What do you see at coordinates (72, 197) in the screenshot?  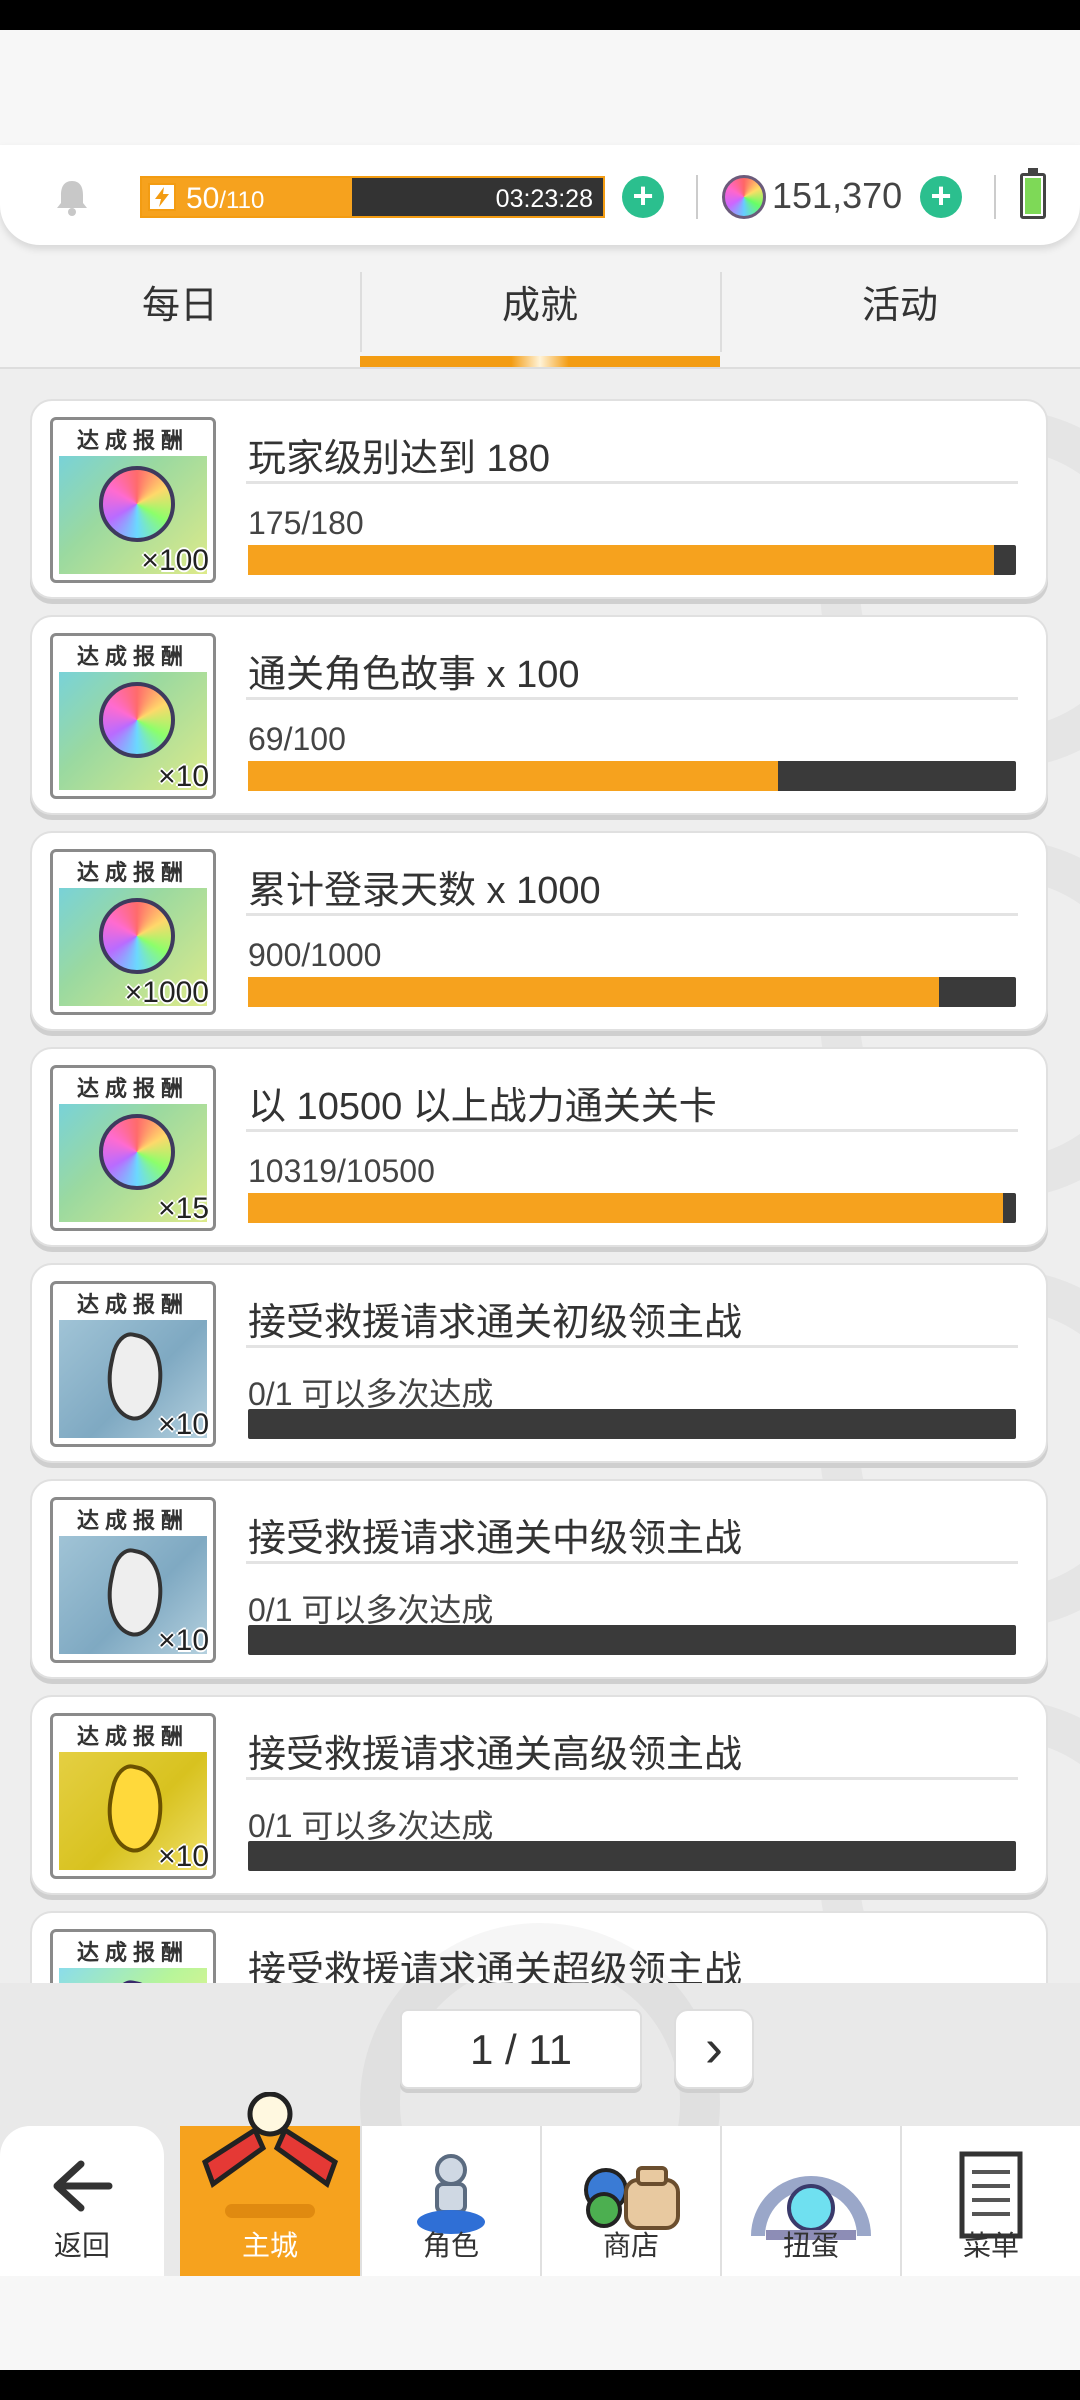 I see `notification-bell-icon` at bounding box center [72, 197].